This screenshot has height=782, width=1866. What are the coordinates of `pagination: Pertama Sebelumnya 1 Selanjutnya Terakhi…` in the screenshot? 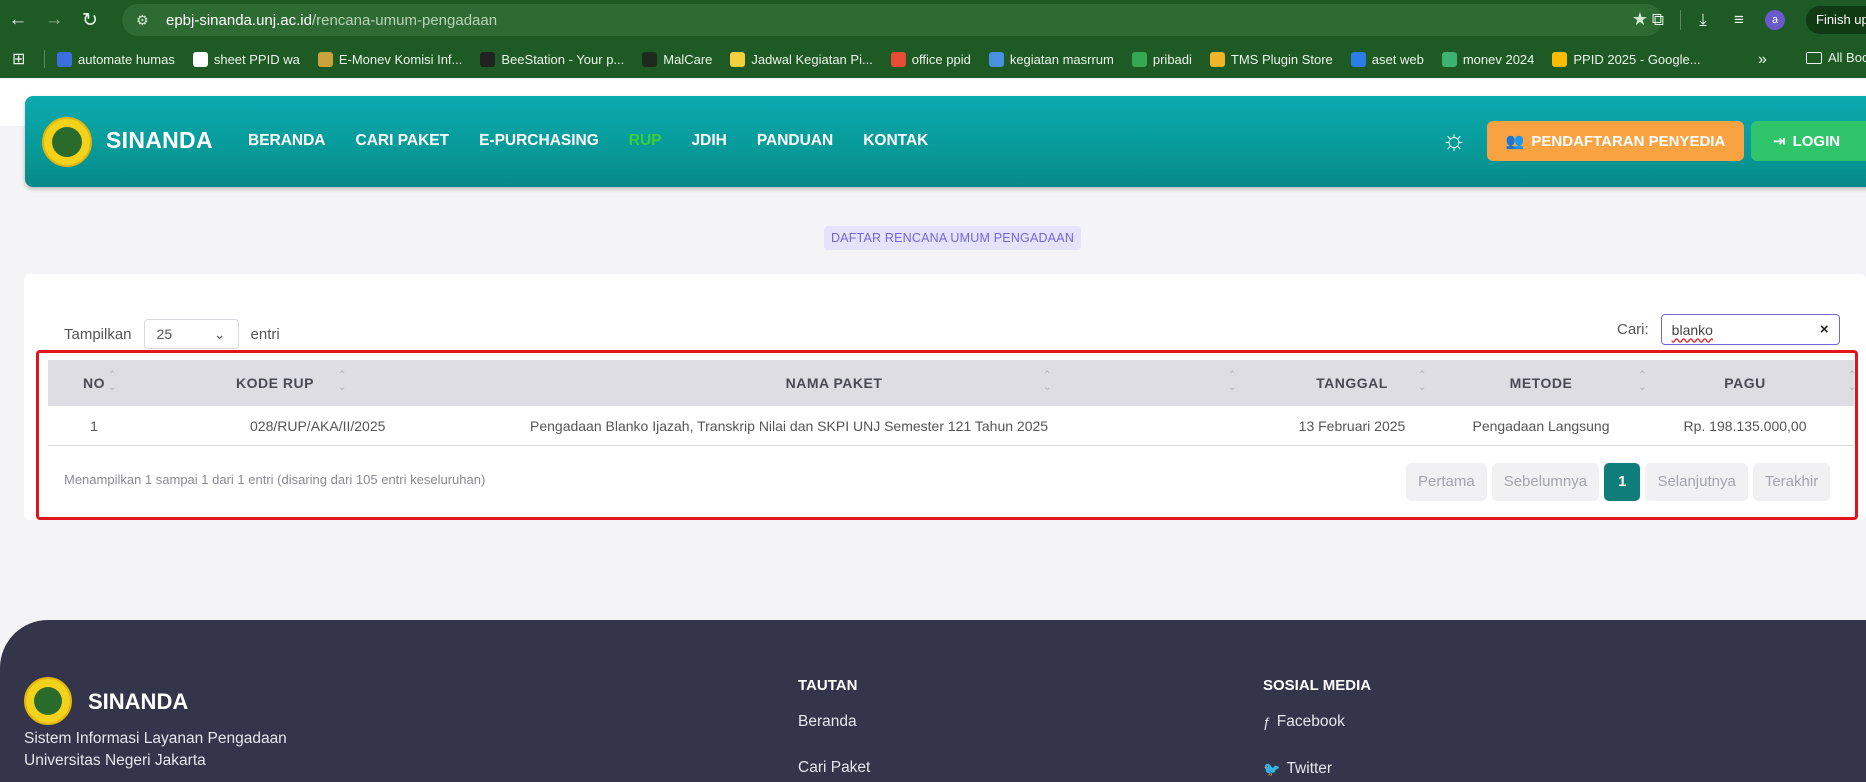 It's located at (1620, 482).